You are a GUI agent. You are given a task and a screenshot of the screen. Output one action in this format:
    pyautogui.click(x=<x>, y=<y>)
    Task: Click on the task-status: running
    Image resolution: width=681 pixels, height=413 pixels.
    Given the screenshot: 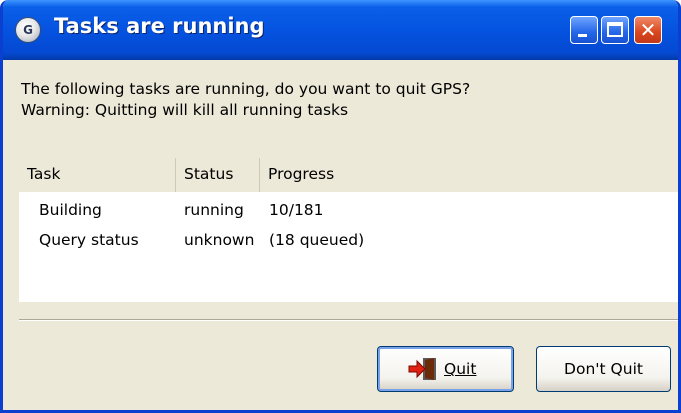 What is the action you would take?
    pyautogui.click(x=214, y=210)
    